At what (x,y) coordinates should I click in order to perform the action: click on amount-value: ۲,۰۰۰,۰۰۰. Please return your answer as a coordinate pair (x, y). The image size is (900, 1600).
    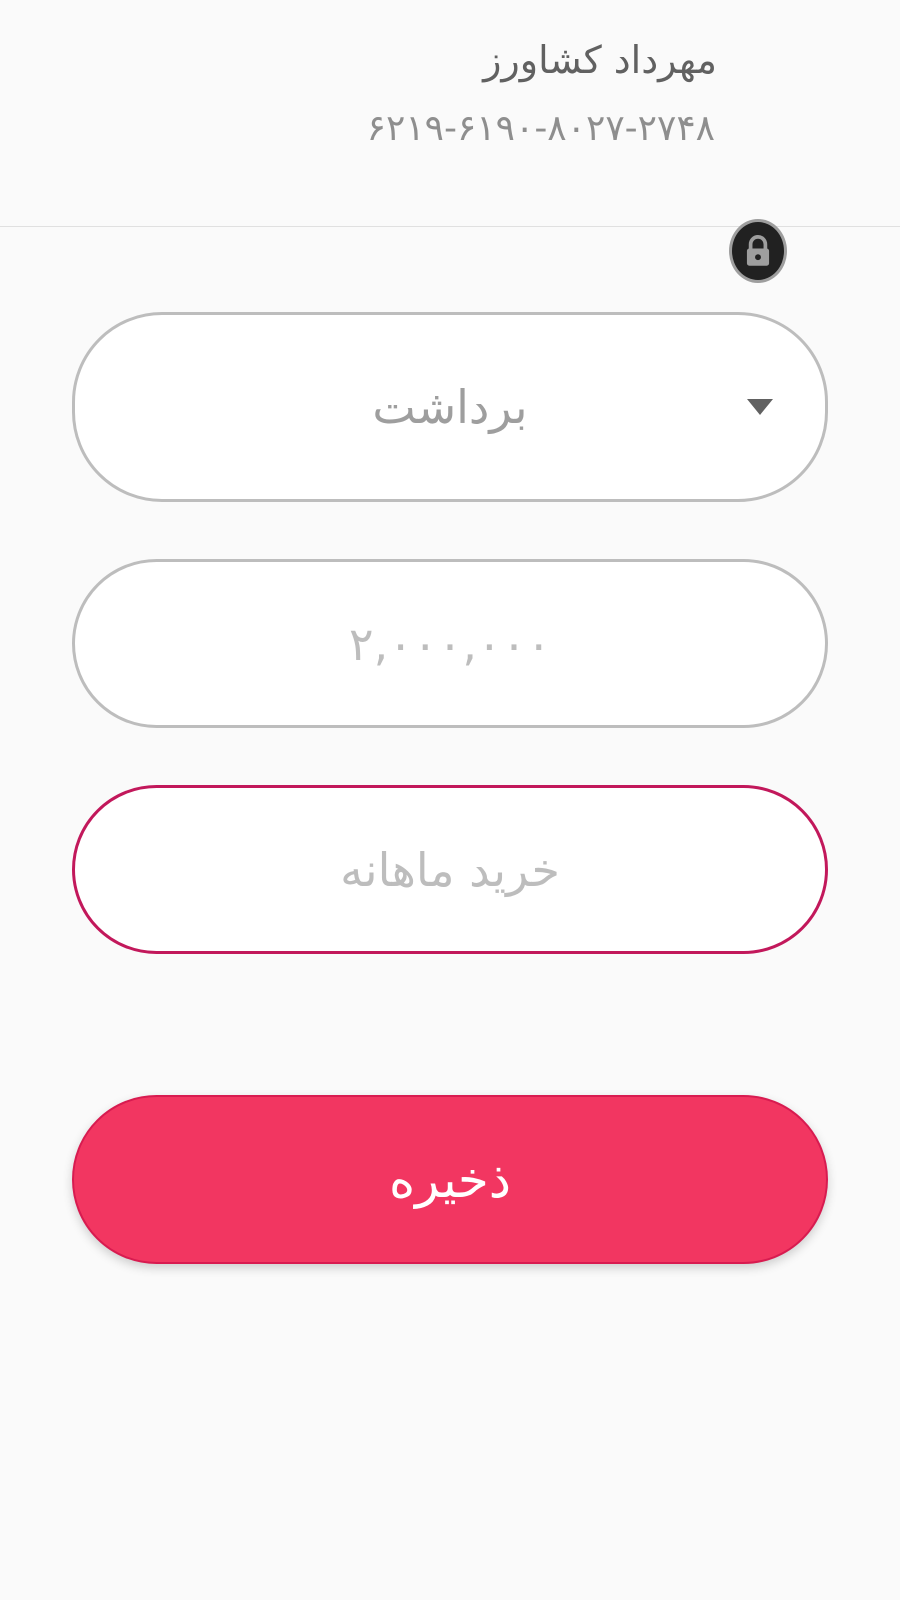
    Looking at the image, I should click on (450, 643).